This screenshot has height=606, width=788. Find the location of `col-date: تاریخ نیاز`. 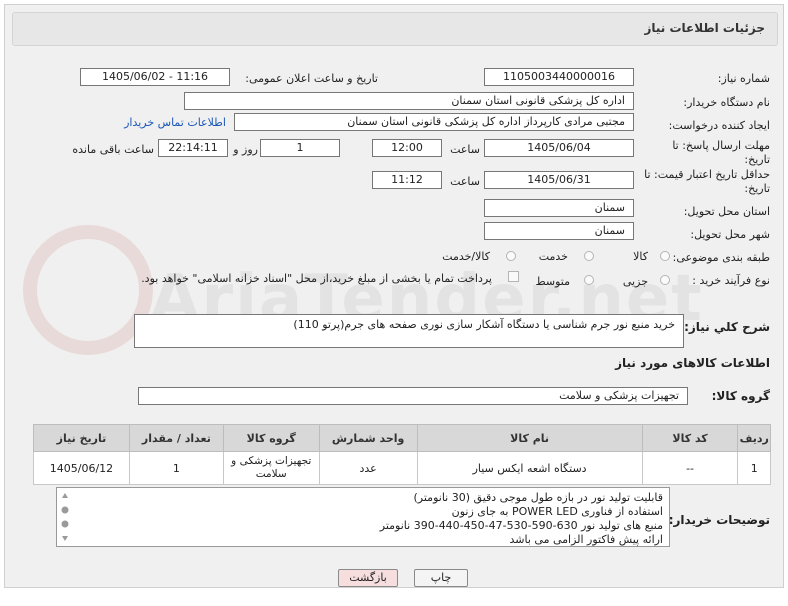

col-date: تاریخ نیاز is located at coordinates (81, 438).